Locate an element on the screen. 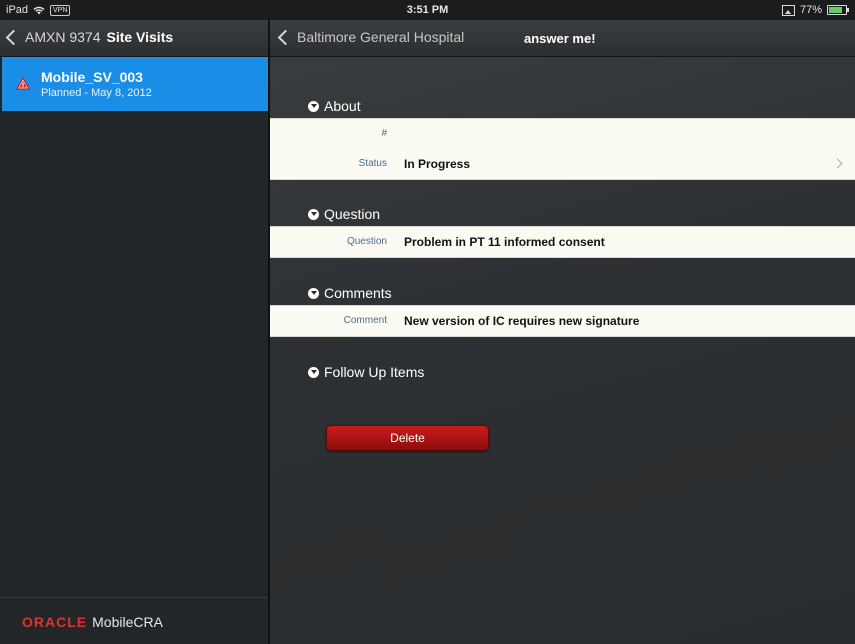 This screenshot has height=644, width=855. section-header-comments: Comments is located at coordinates (350, 293).